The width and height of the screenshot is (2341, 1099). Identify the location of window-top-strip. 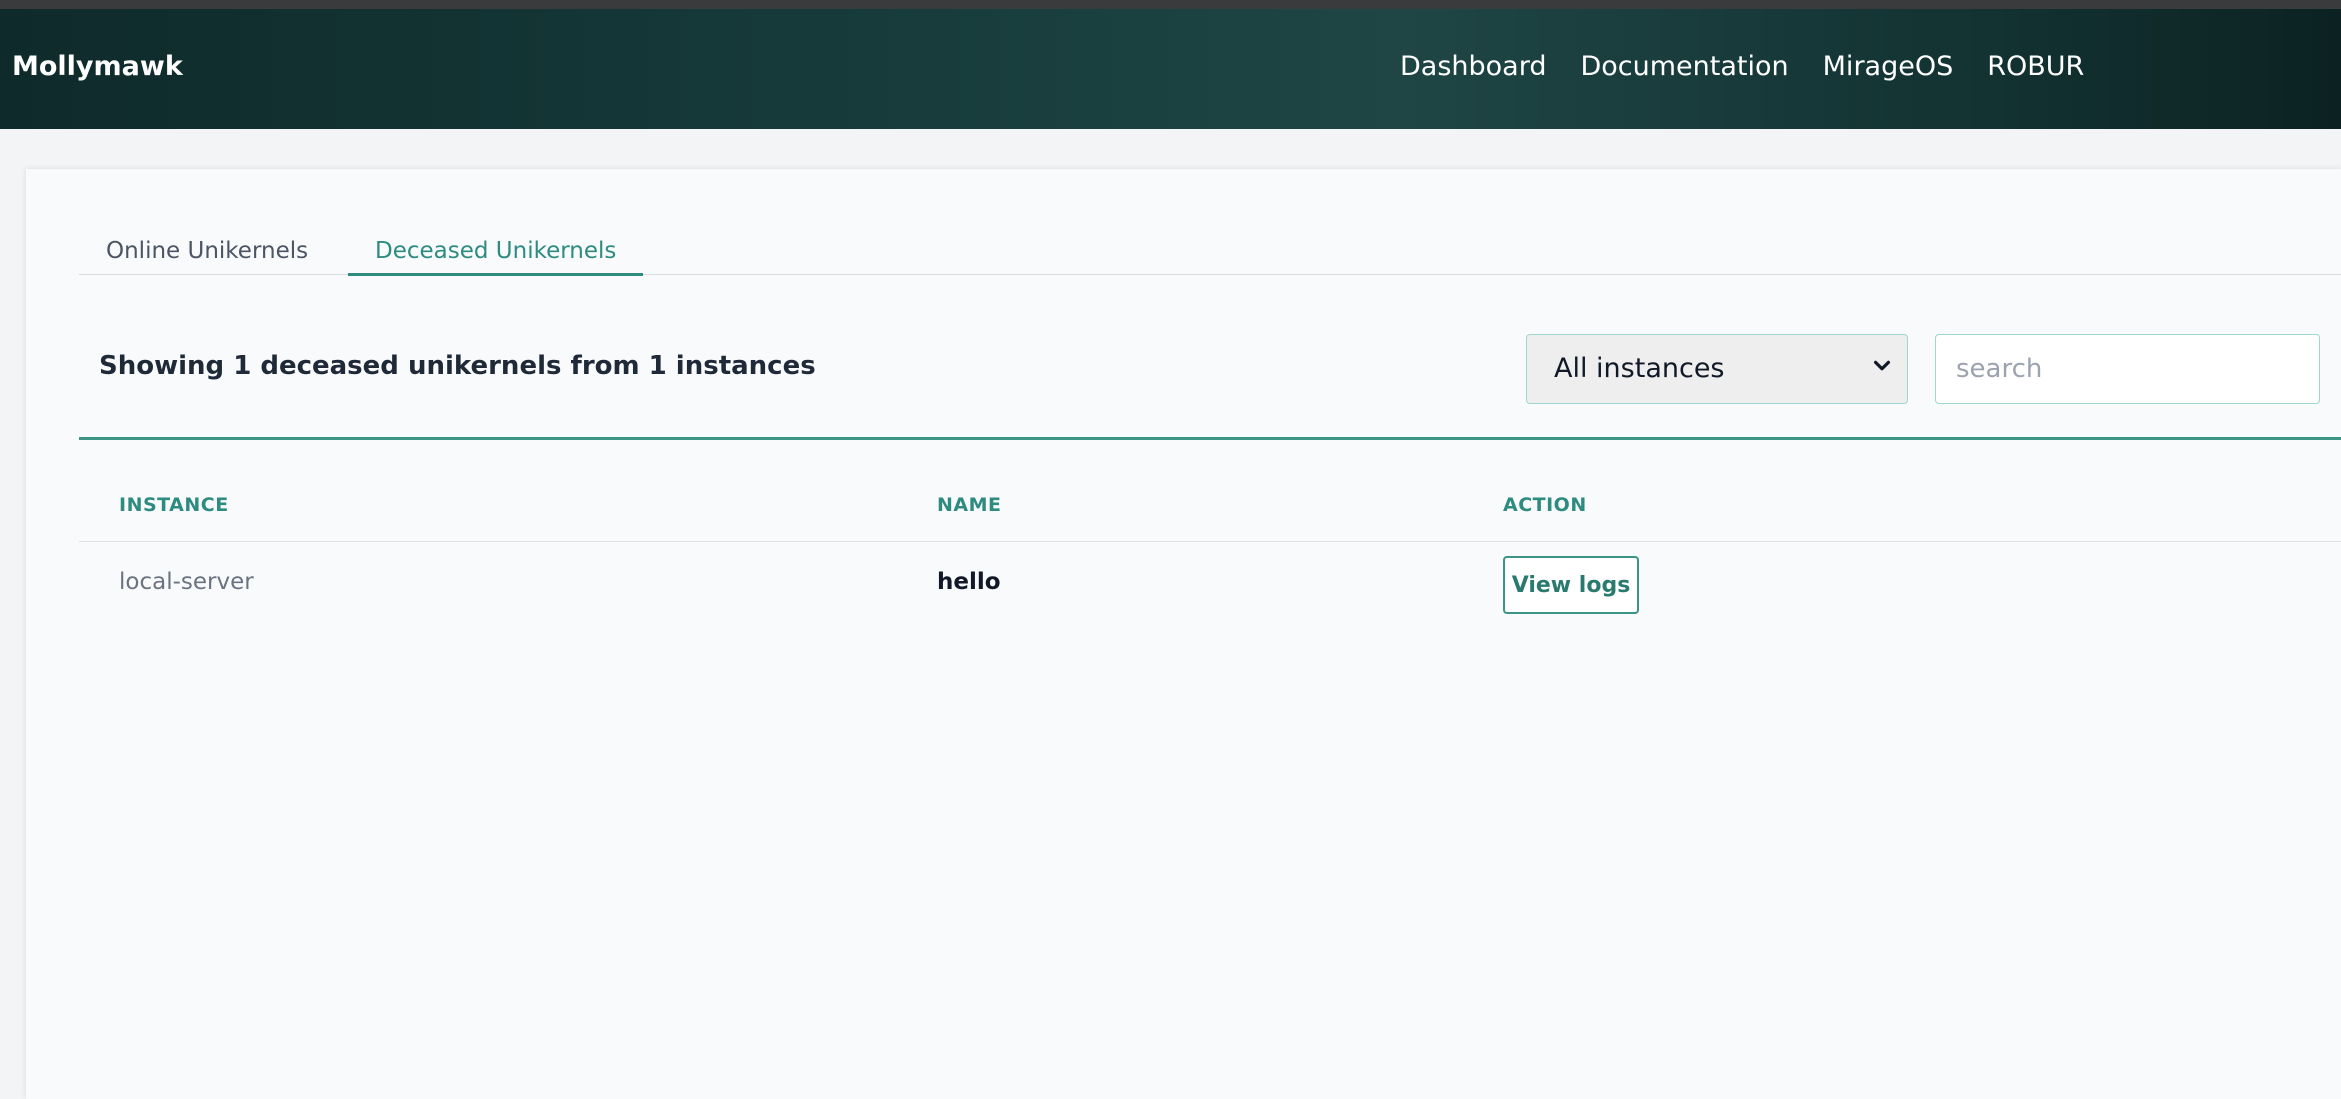
(1170, 4).